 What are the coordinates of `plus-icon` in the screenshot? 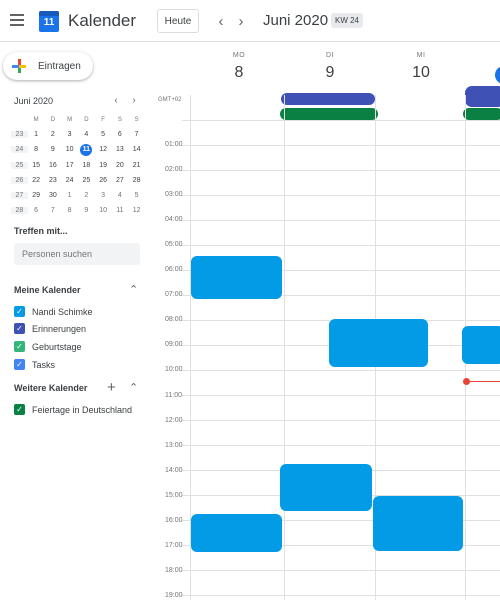 It's located at (19, 66).